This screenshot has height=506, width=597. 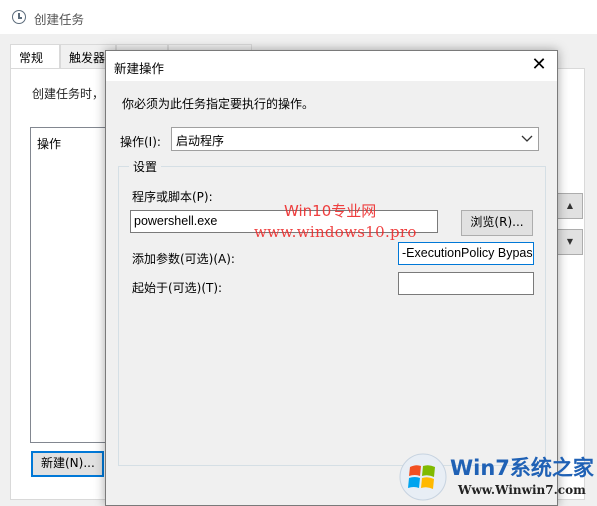 What do you see at coordinates (355, 139) in the screenshot?
I see `action-select: 启动程序` at bounding box center [355, 139].